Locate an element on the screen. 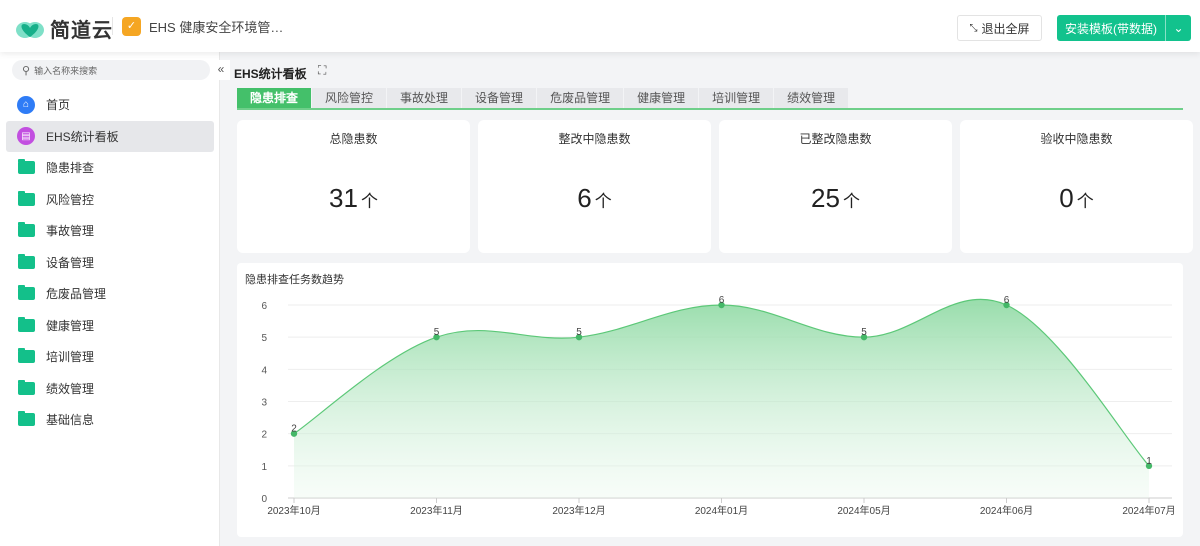  data-label: 2 is located at coordinates (294, 429).